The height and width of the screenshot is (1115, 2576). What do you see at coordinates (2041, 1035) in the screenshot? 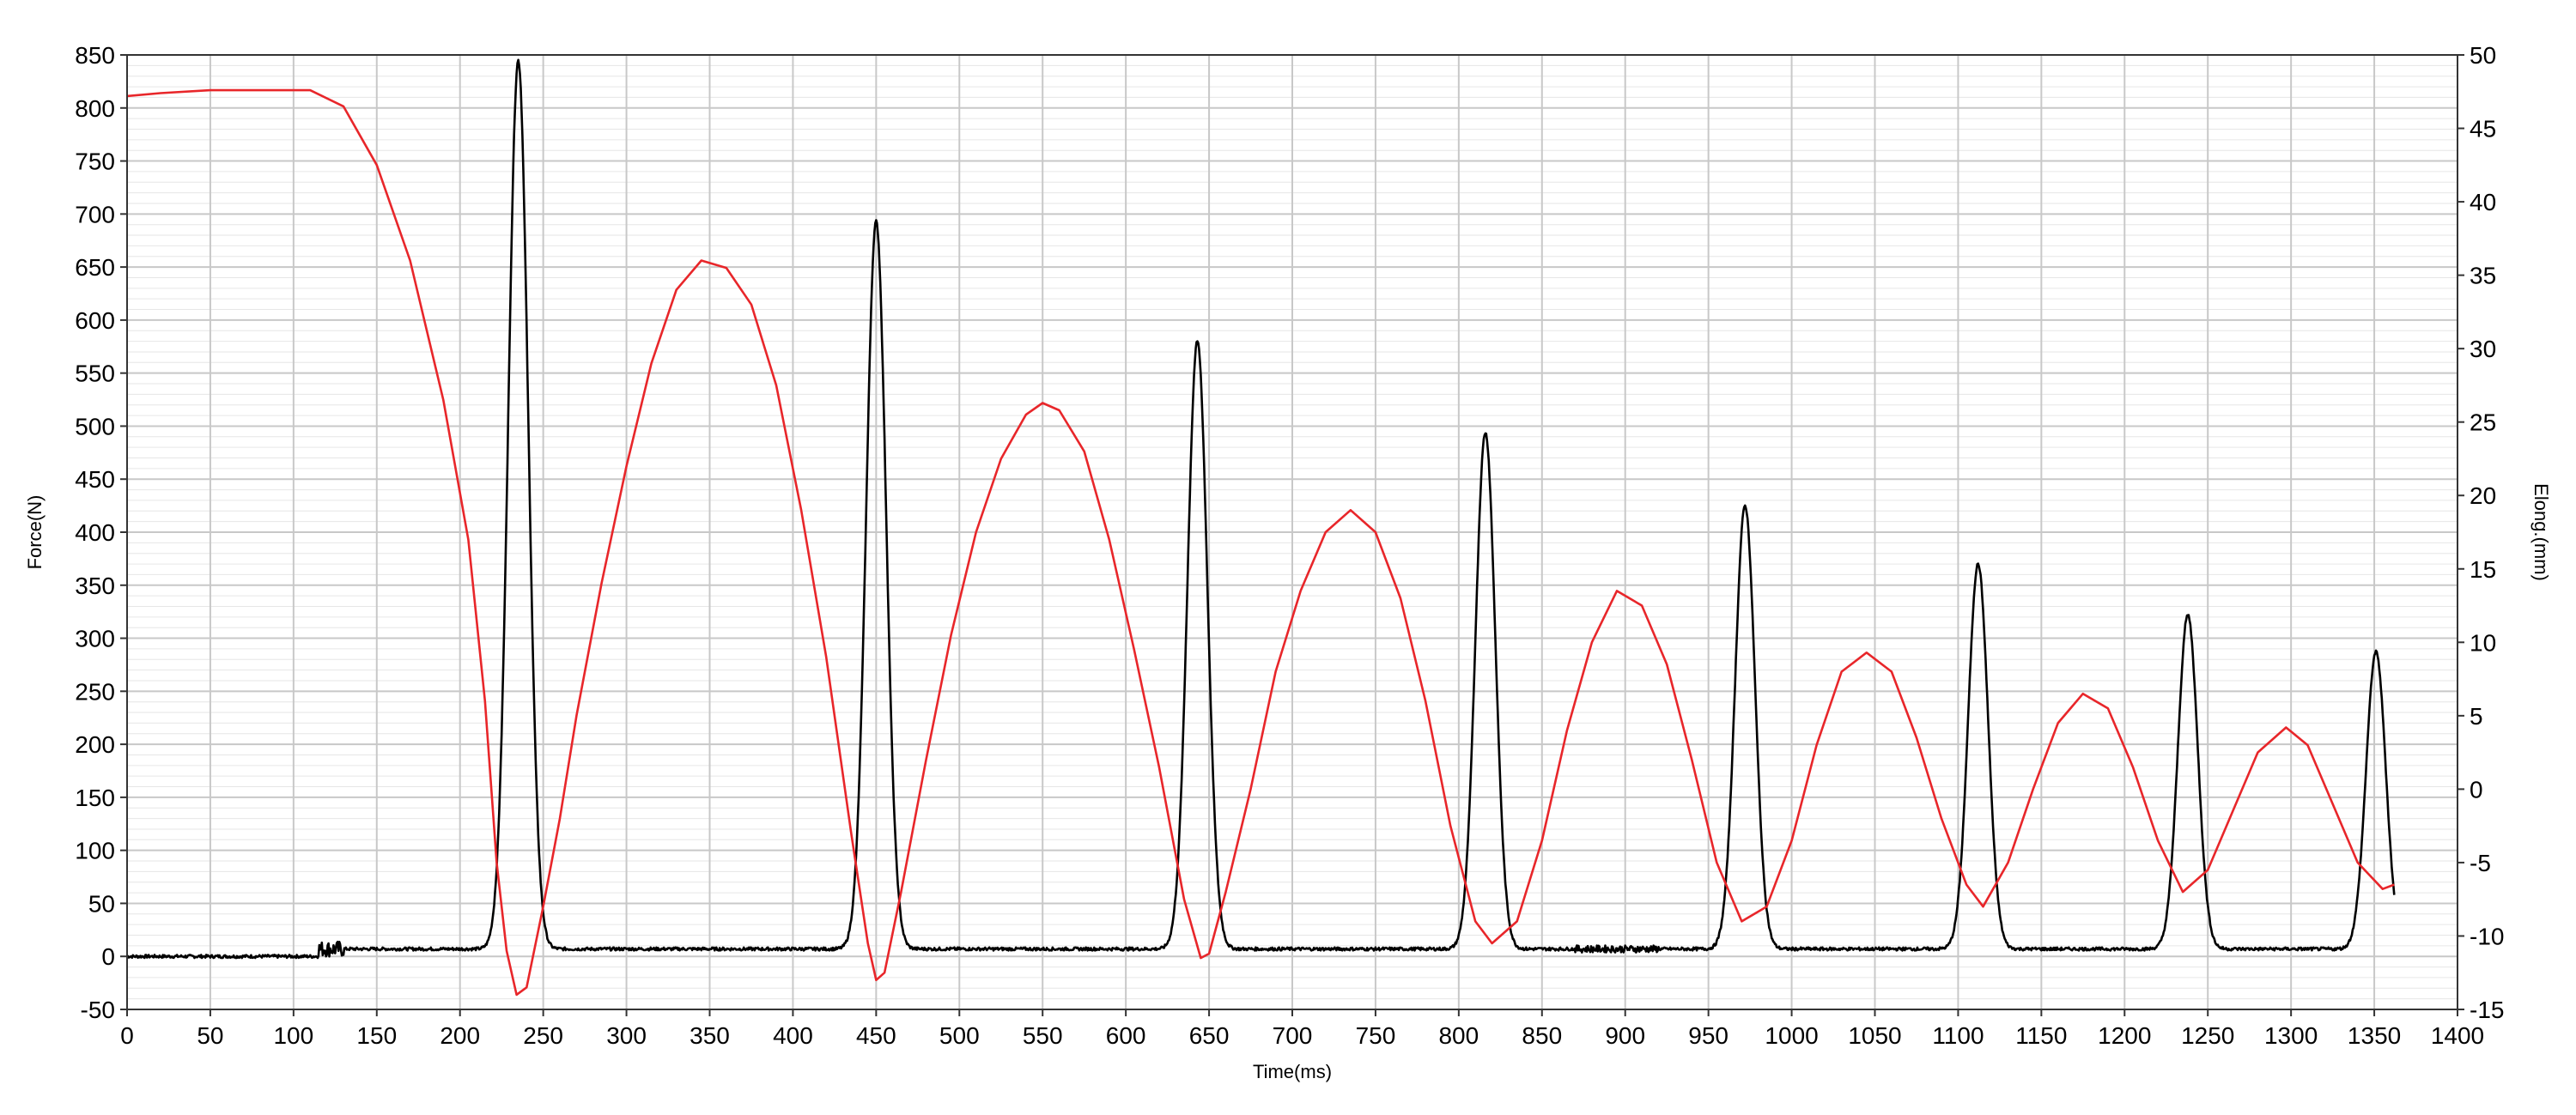
I see `x-tick-label: 1150` at bounding box center [2041, 1035].